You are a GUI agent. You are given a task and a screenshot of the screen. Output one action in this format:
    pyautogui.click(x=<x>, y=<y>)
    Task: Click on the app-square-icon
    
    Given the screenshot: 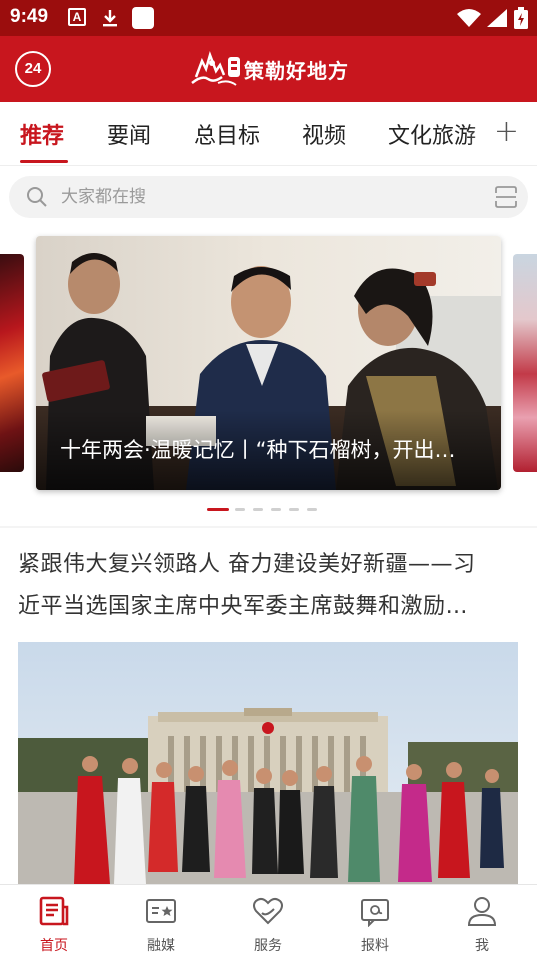 What is the action you would take?
    pyautogui.click(x=143, y=18)
    